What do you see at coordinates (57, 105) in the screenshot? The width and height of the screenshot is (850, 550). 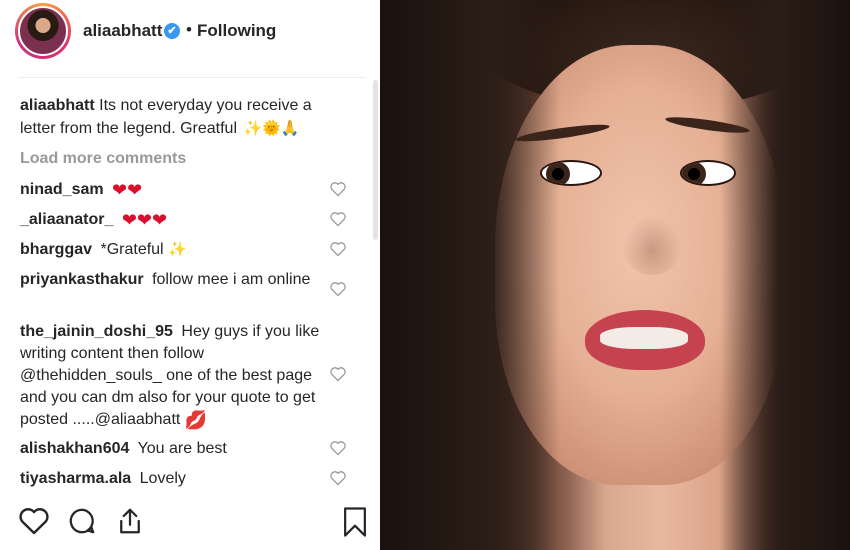 I see `caption-username: aliaabhatt` at bounding box center [57, 105].